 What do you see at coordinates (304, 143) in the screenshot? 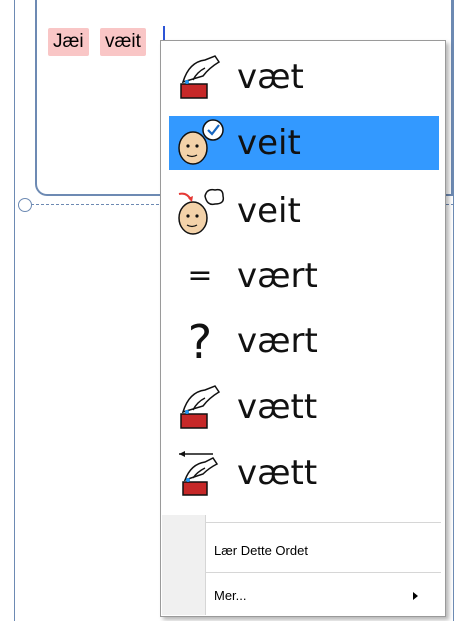
I see `suggestion-item-selected: veit` at bounding box center [304, 143].